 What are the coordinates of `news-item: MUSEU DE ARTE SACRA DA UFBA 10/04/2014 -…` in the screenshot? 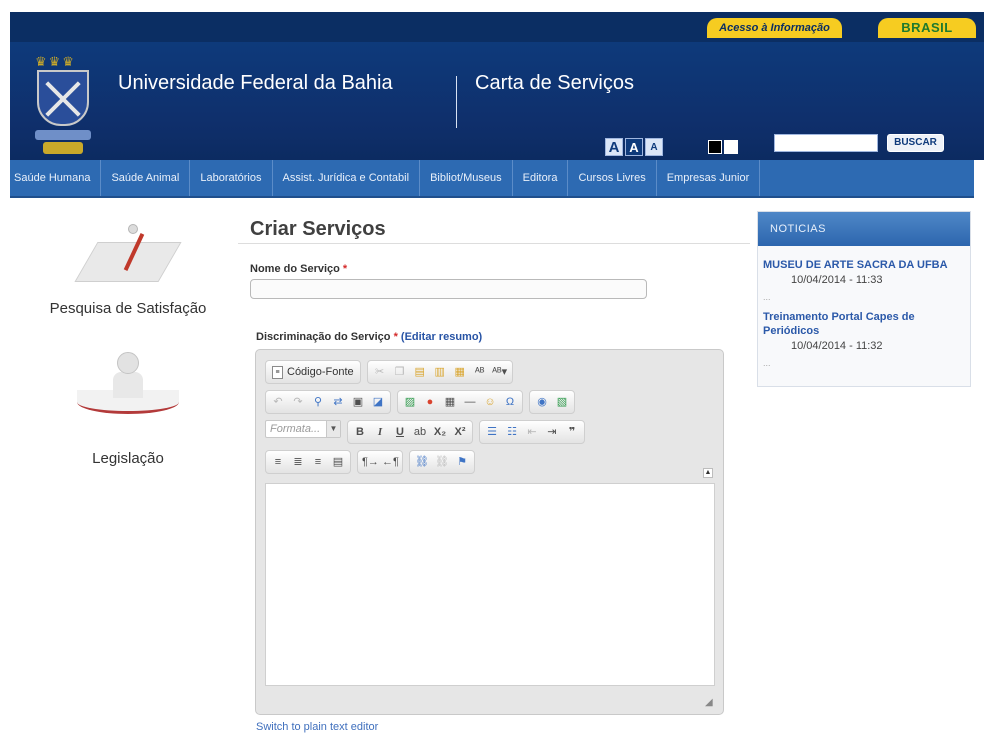 It's located at (865, 280).